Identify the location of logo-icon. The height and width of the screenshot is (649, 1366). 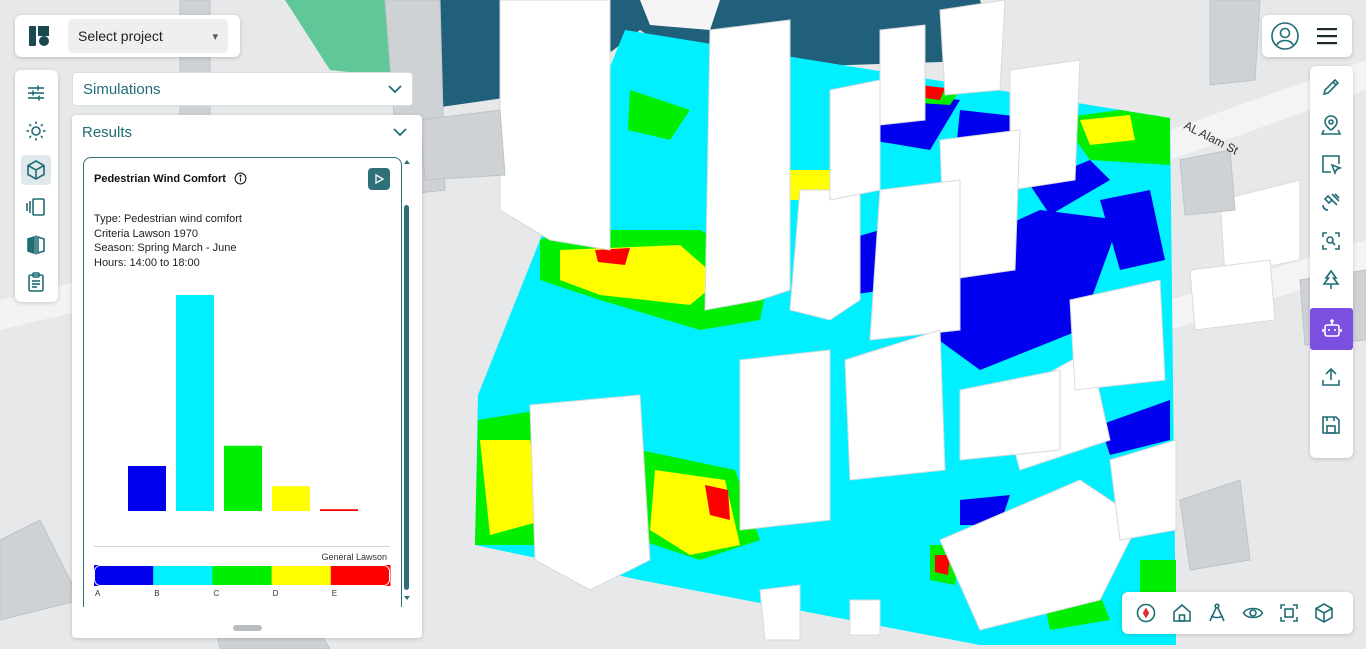
(39, 36).